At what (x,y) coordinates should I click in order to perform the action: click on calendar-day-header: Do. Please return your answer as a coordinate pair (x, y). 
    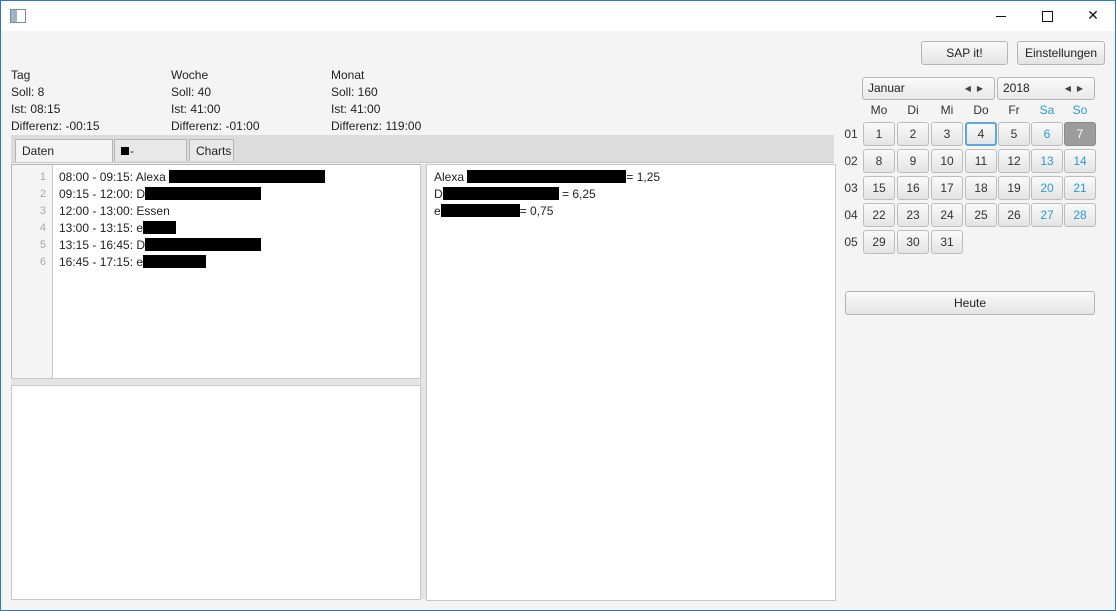
    Looking at the image, I should click on (981, 110).